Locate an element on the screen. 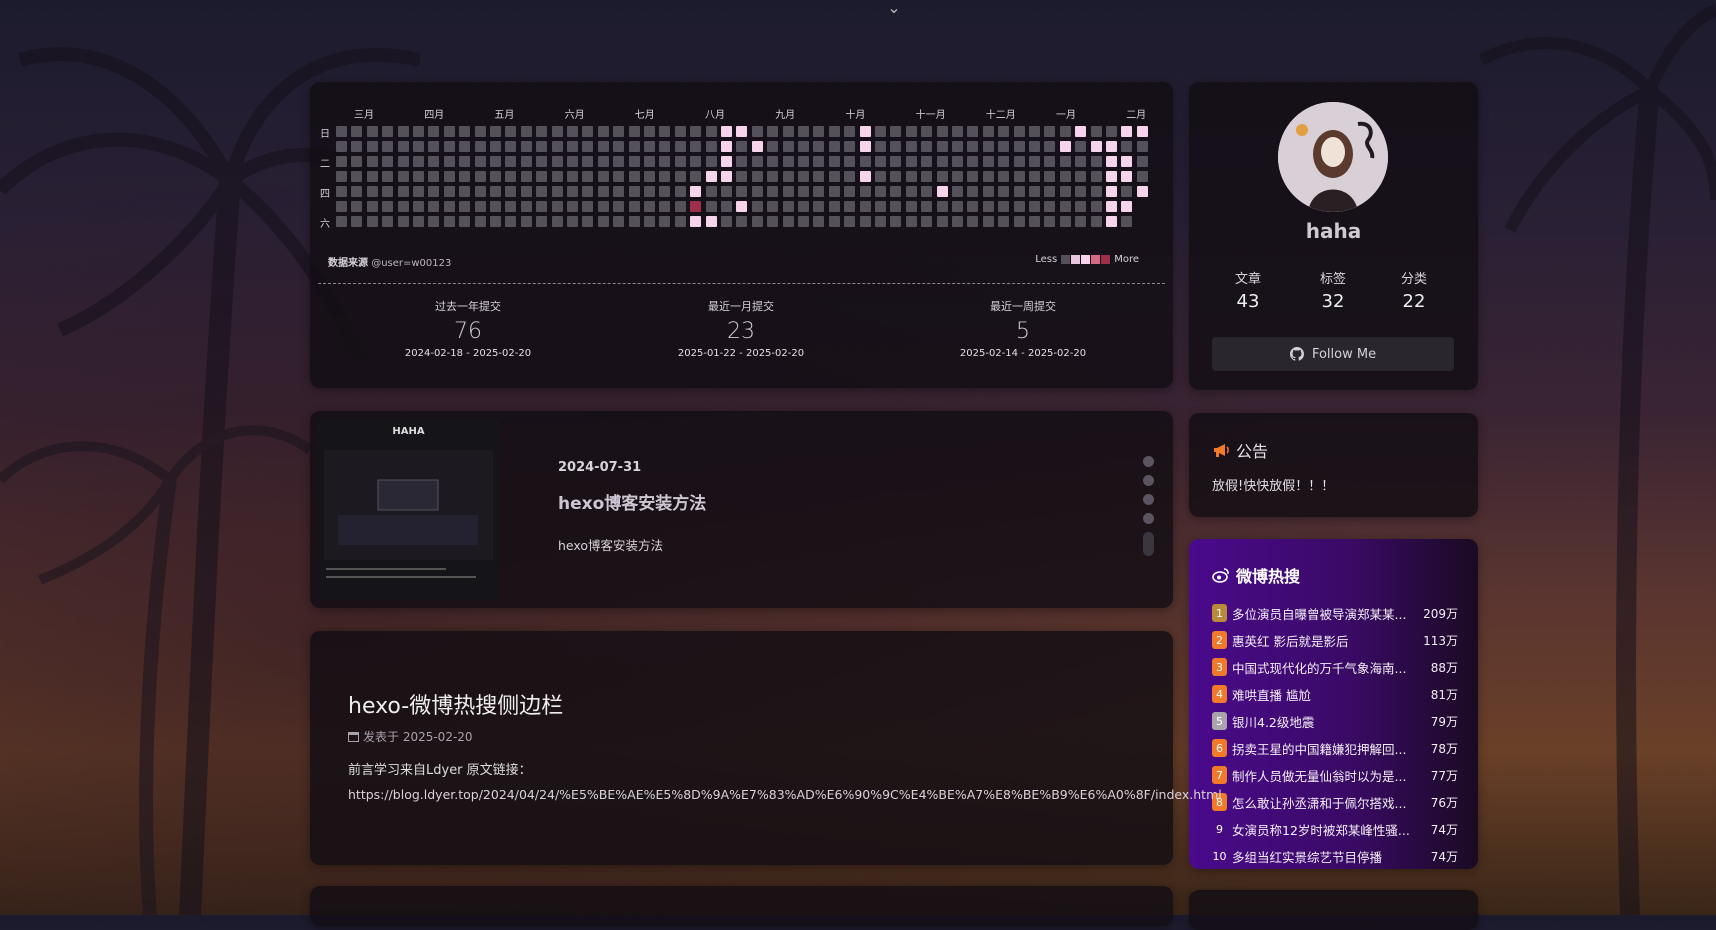 Image resolution: width=1716 pixels, height=930 pixels. weibo-item: 8 怎么敢让孙丞潇和于佩尔搭戏... 76万 is located at coordinates (1335, 802).